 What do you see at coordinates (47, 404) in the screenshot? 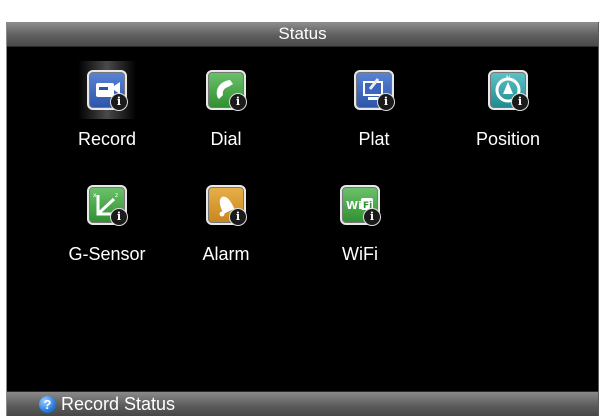
I see `help-icon: ?` at bounding box center [47, 404].